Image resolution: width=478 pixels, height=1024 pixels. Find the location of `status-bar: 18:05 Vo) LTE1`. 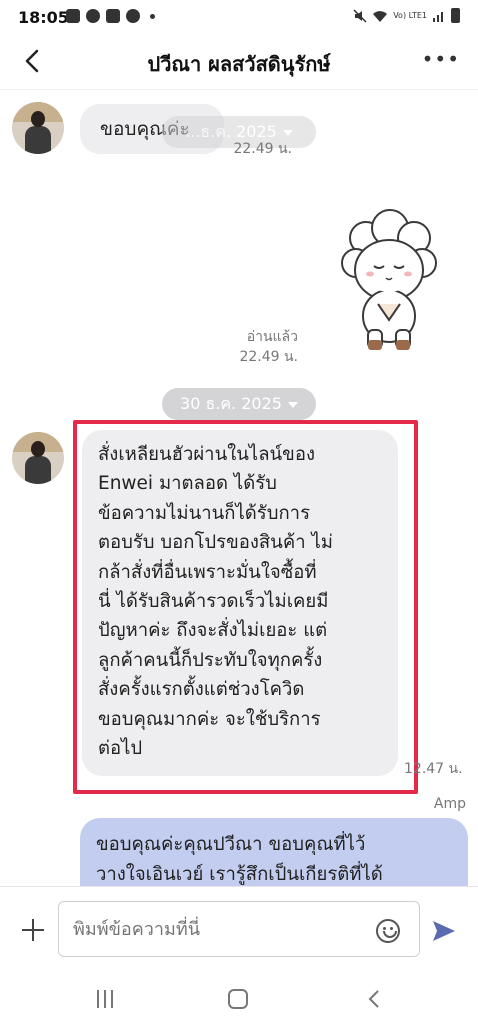

status-bar: 18:05 Vo) LTE1 is located at coordinates (239, 17).